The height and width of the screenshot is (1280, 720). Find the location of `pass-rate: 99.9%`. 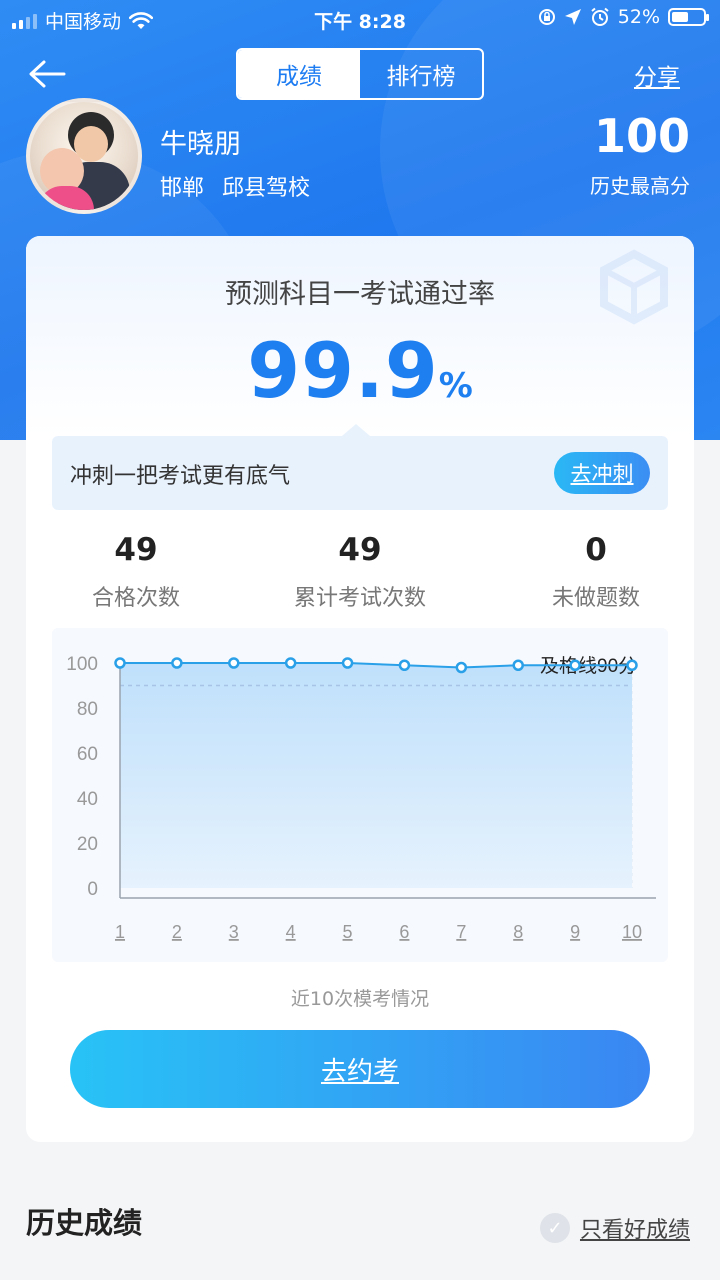

pass-rate: 99.9% is located at coordinates (360, 370).